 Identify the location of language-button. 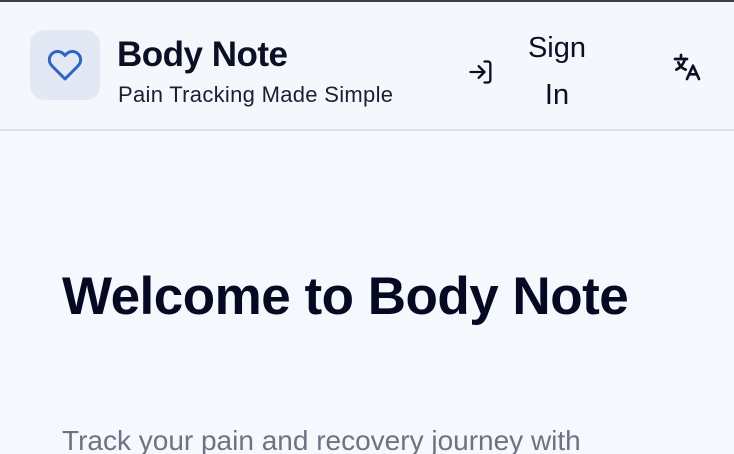
(687, 67).